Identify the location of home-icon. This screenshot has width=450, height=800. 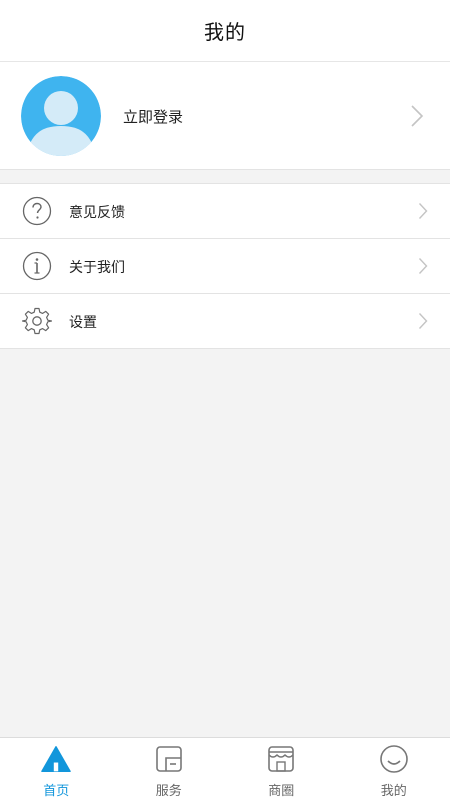
(56, 759).